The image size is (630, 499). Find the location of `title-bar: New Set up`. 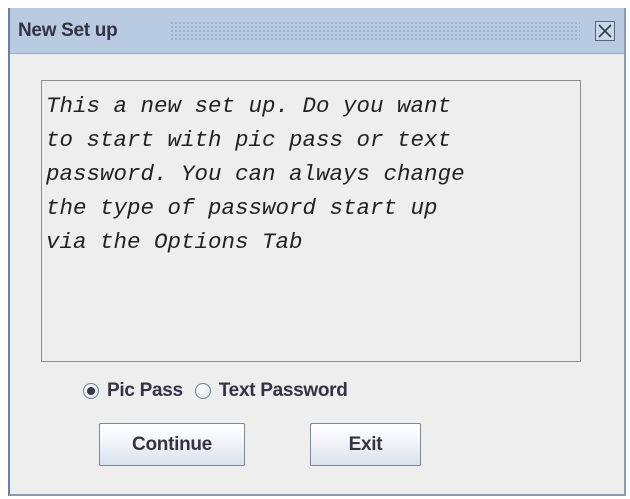

title-bar: New Set up is located at coordinates (317, 31).